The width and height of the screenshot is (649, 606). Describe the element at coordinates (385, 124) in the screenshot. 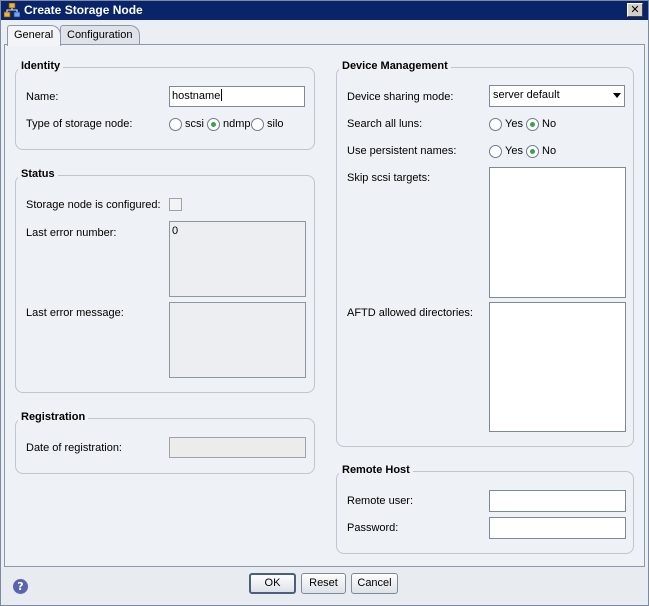

I see `search-luns-label: Search all luns:` at that location.